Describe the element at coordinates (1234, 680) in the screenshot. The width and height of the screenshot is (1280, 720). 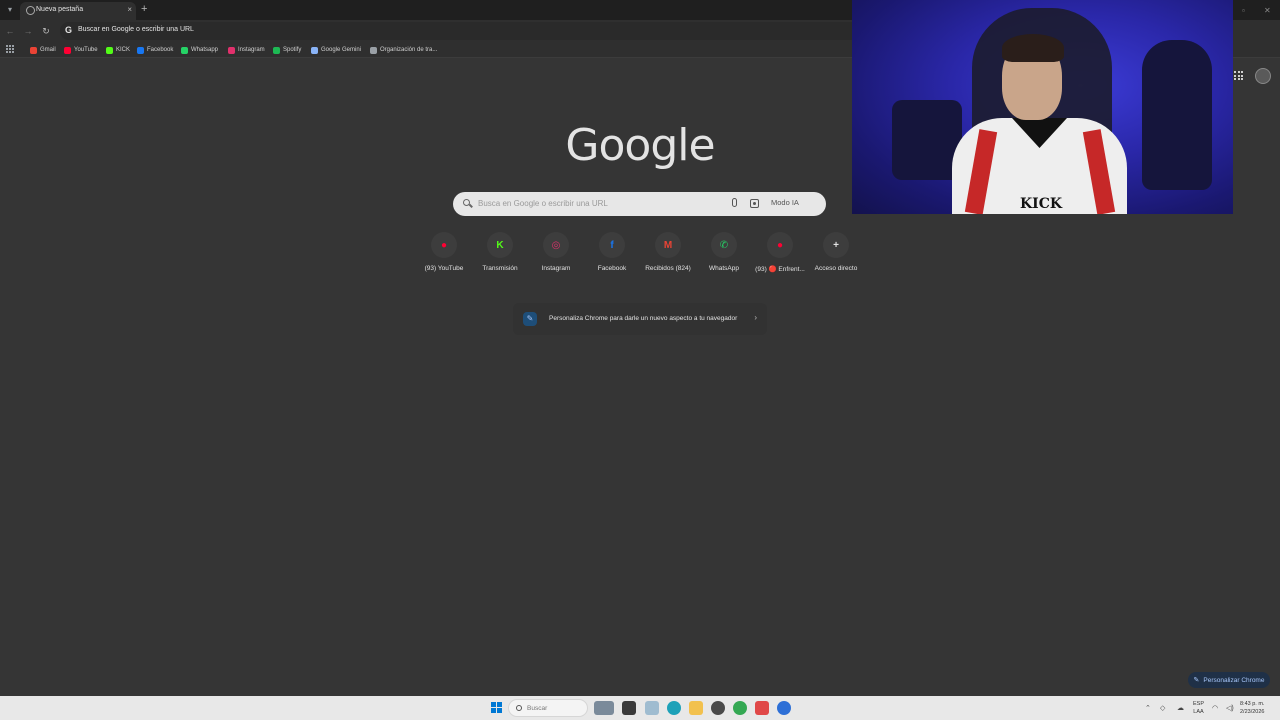
I see `personalize-chrome-label: Personalizar Chrome` at that location.